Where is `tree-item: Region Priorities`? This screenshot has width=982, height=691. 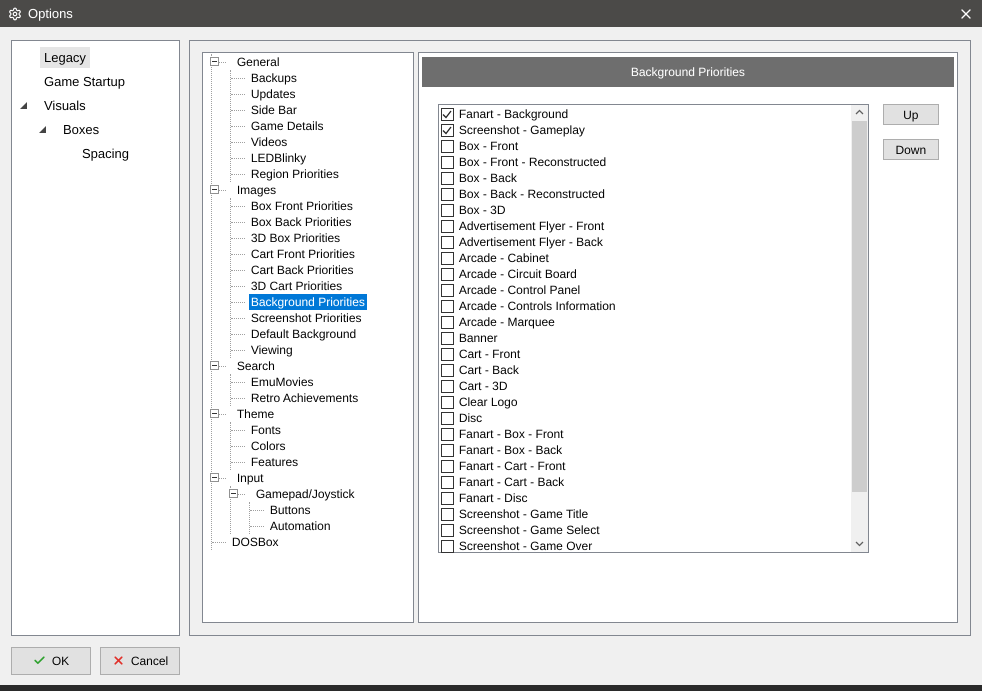 tree-item: Region Priorities is located at coordinates (294, 174).